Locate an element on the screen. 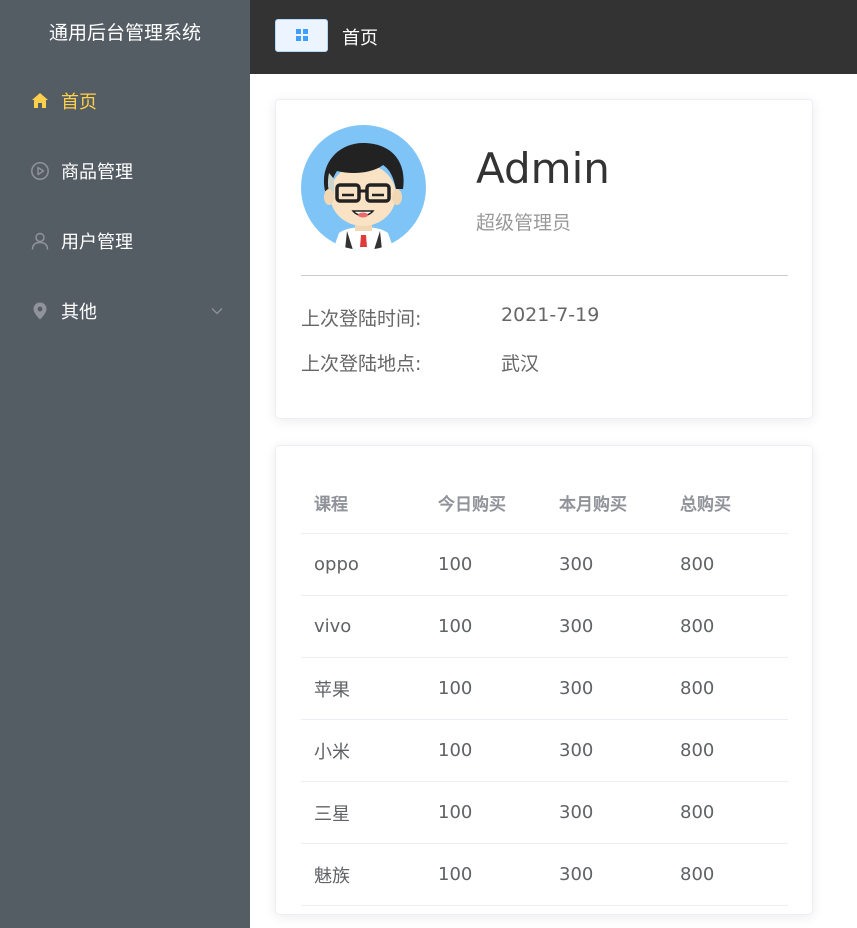 The image size is (857, 928). table-cell: 三星 is located at coordinates (363, 812).